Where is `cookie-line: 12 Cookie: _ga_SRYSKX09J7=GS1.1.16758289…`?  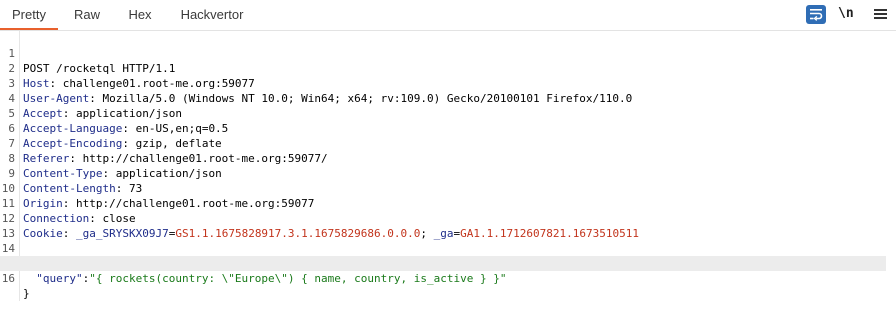
cookie-line: 12 Cookie: _ga_SRYSKX09J7=GS1.1.16758289… is located at coordinates (320, 226).